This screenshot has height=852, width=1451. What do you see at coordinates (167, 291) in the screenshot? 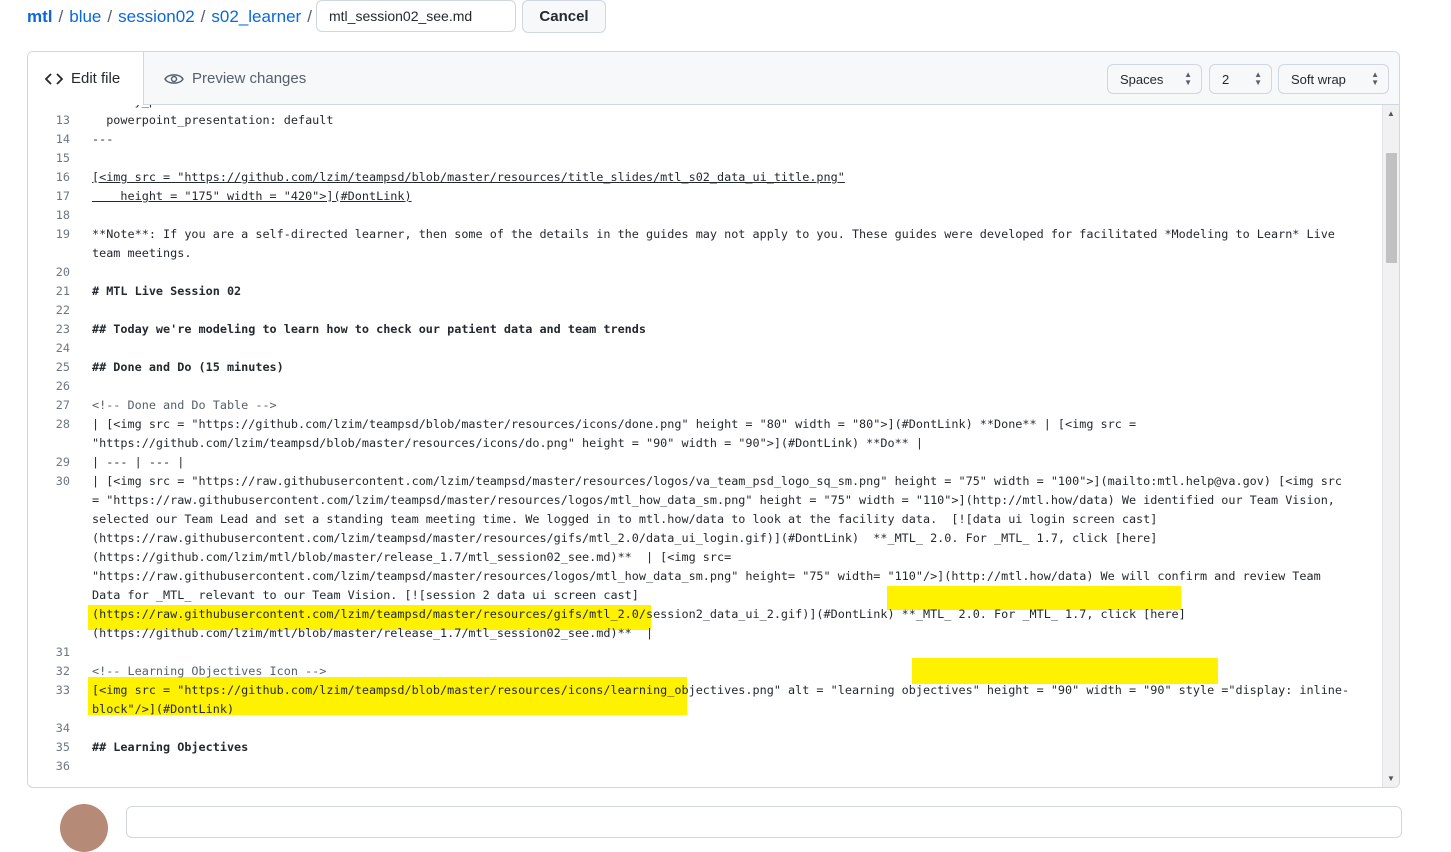
I see `line-text: # MTL Live Session 02` at bounding box center [167, 291].